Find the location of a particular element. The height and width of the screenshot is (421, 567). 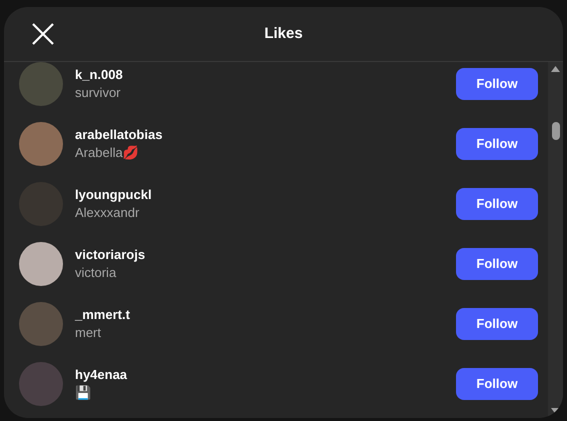

display-name: 💾 is located at coordinates (83, 393).